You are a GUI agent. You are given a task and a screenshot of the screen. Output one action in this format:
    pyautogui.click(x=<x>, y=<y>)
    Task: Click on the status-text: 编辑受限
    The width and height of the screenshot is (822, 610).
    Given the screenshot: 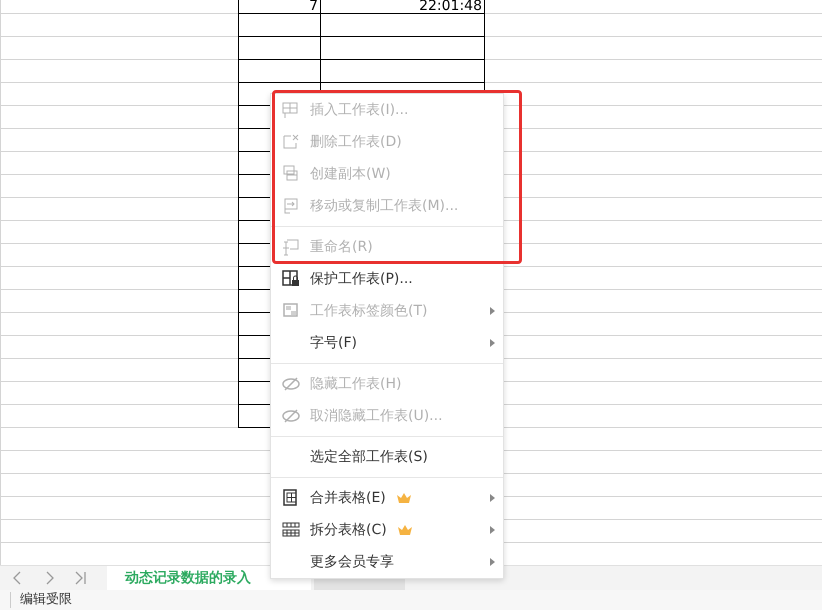 What is the action you would take?
    pyautogui.click(x=41, y=600)
    